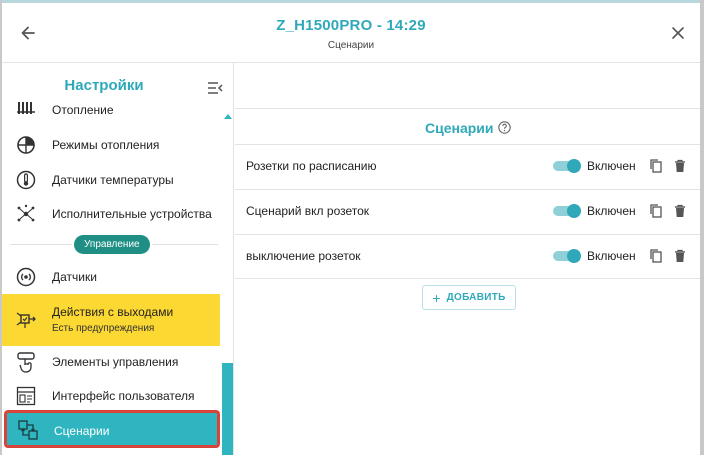 This screenshot has height=455, width=704. Describe the element at coordinates (476, 297) in the screenshot. I see `add-button-label: ДОБАВИТЬ` at that location.